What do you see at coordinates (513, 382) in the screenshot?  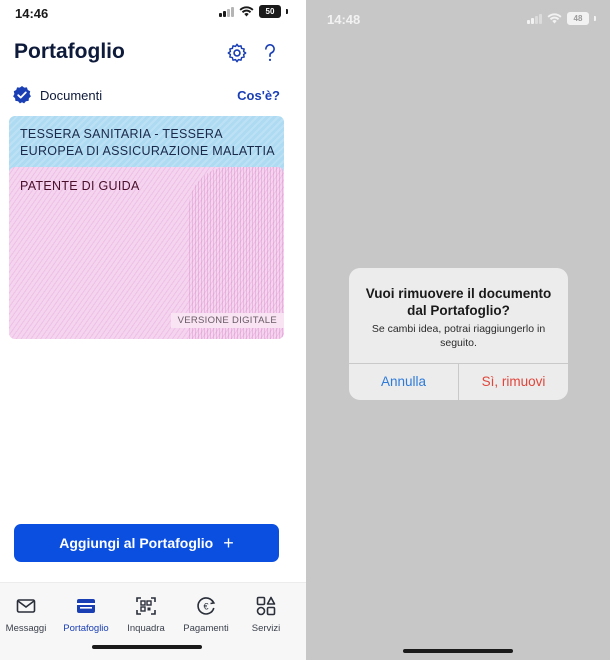 I see `confirm-remove-button: Sì, rimuovi` at bounding box center [513, 382].